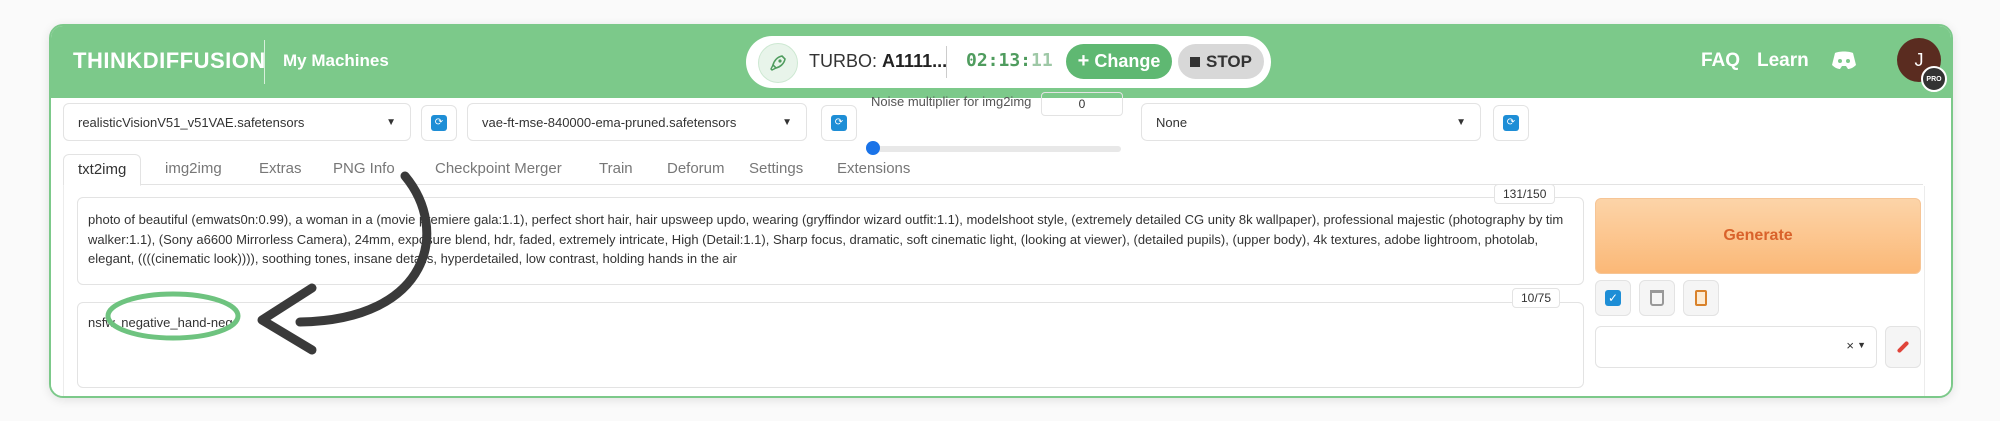 The width and height of the screenshot is (2000, 421). What do you see at coordinates (364, 169) in the screenshot?
I see `tab-png-info: PNG Info` at bounding box center [364, 169].